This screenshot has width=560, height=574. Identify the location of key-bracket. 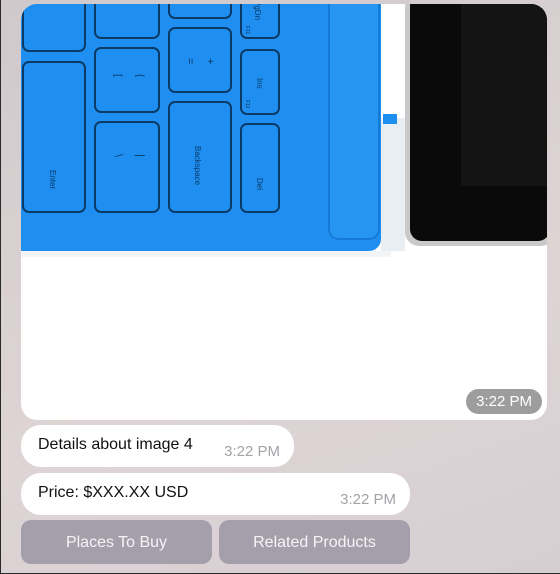
(127, 80).